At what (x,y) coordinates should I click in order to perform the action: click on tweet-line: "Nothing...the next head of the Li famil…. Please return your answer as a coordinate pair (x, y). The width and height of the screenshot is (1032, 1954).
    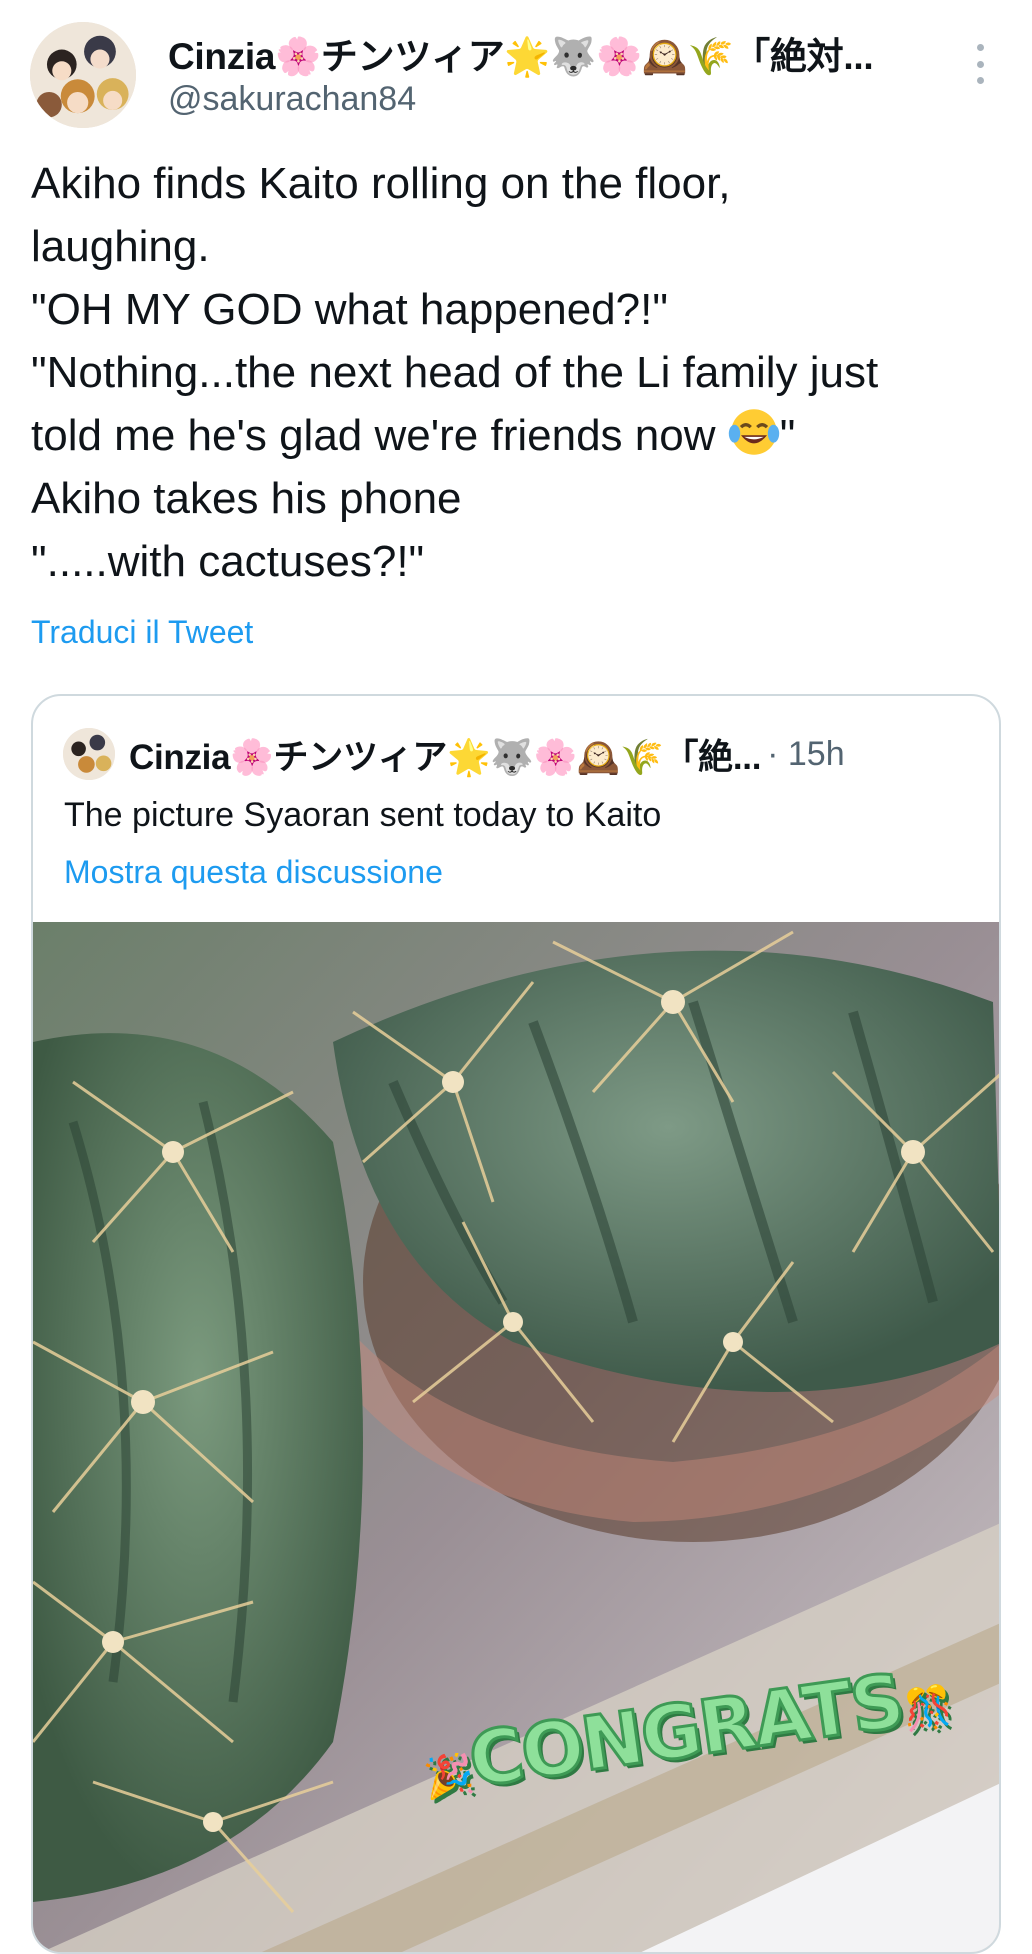
    Looking at the image, I should click on (455, 372).